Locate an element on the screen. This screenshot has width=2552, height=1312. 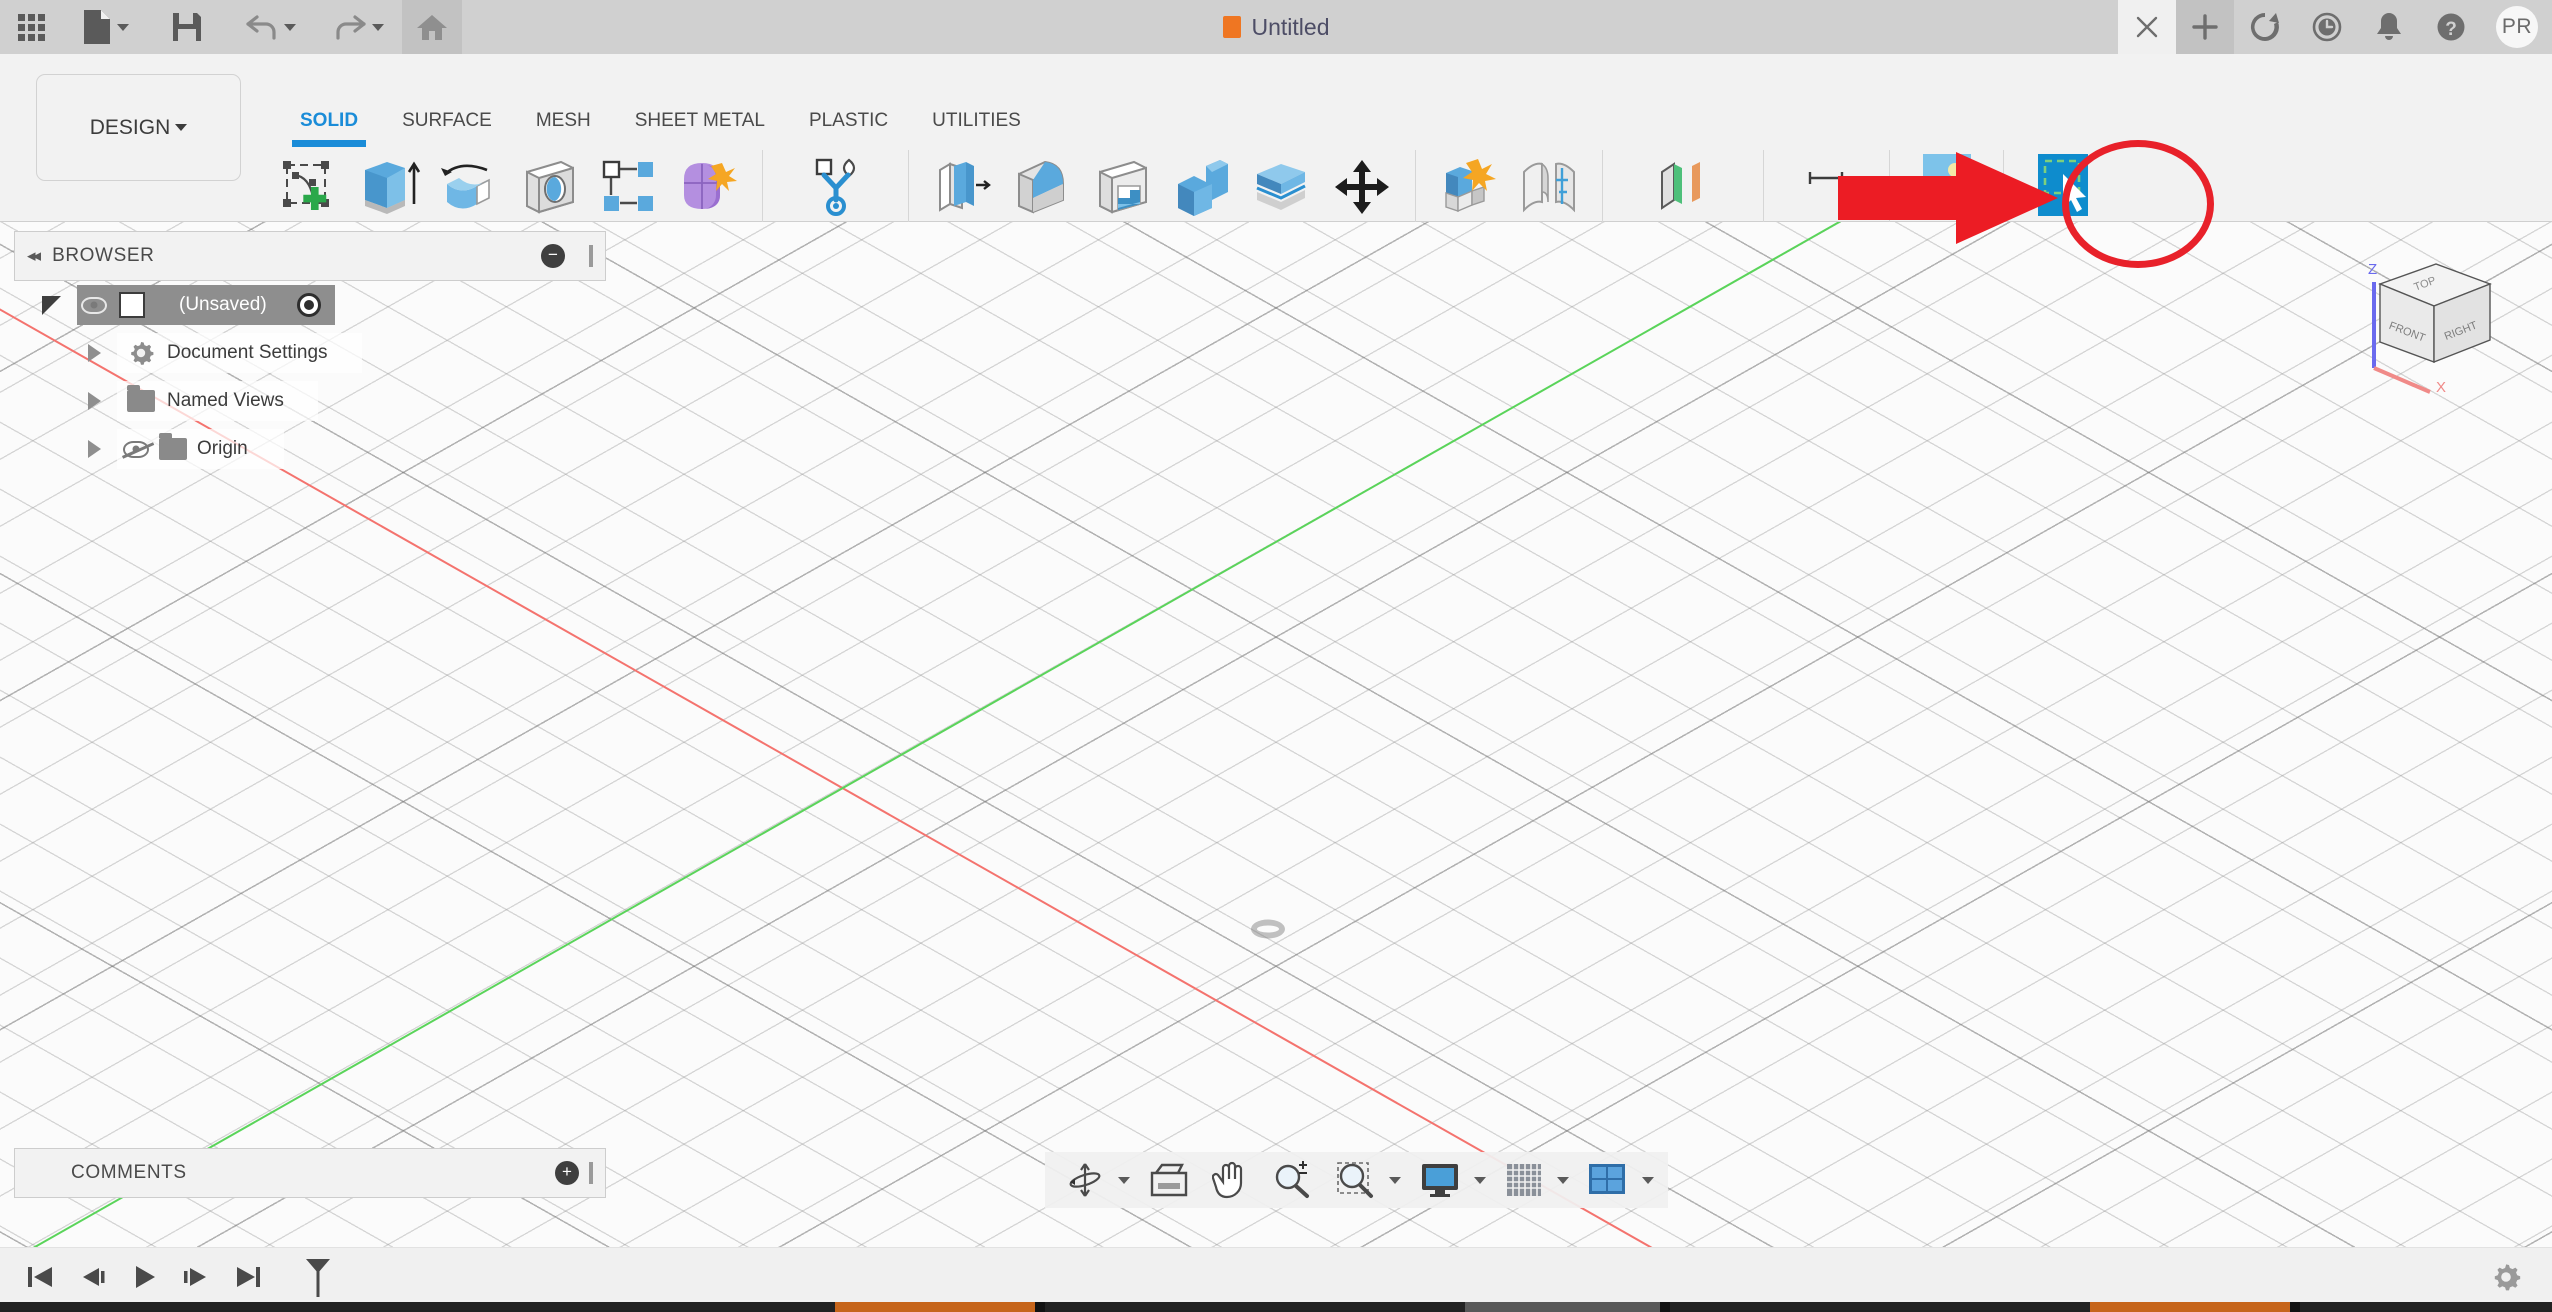
orbit-icon is located at coordinates (1085, 1180).